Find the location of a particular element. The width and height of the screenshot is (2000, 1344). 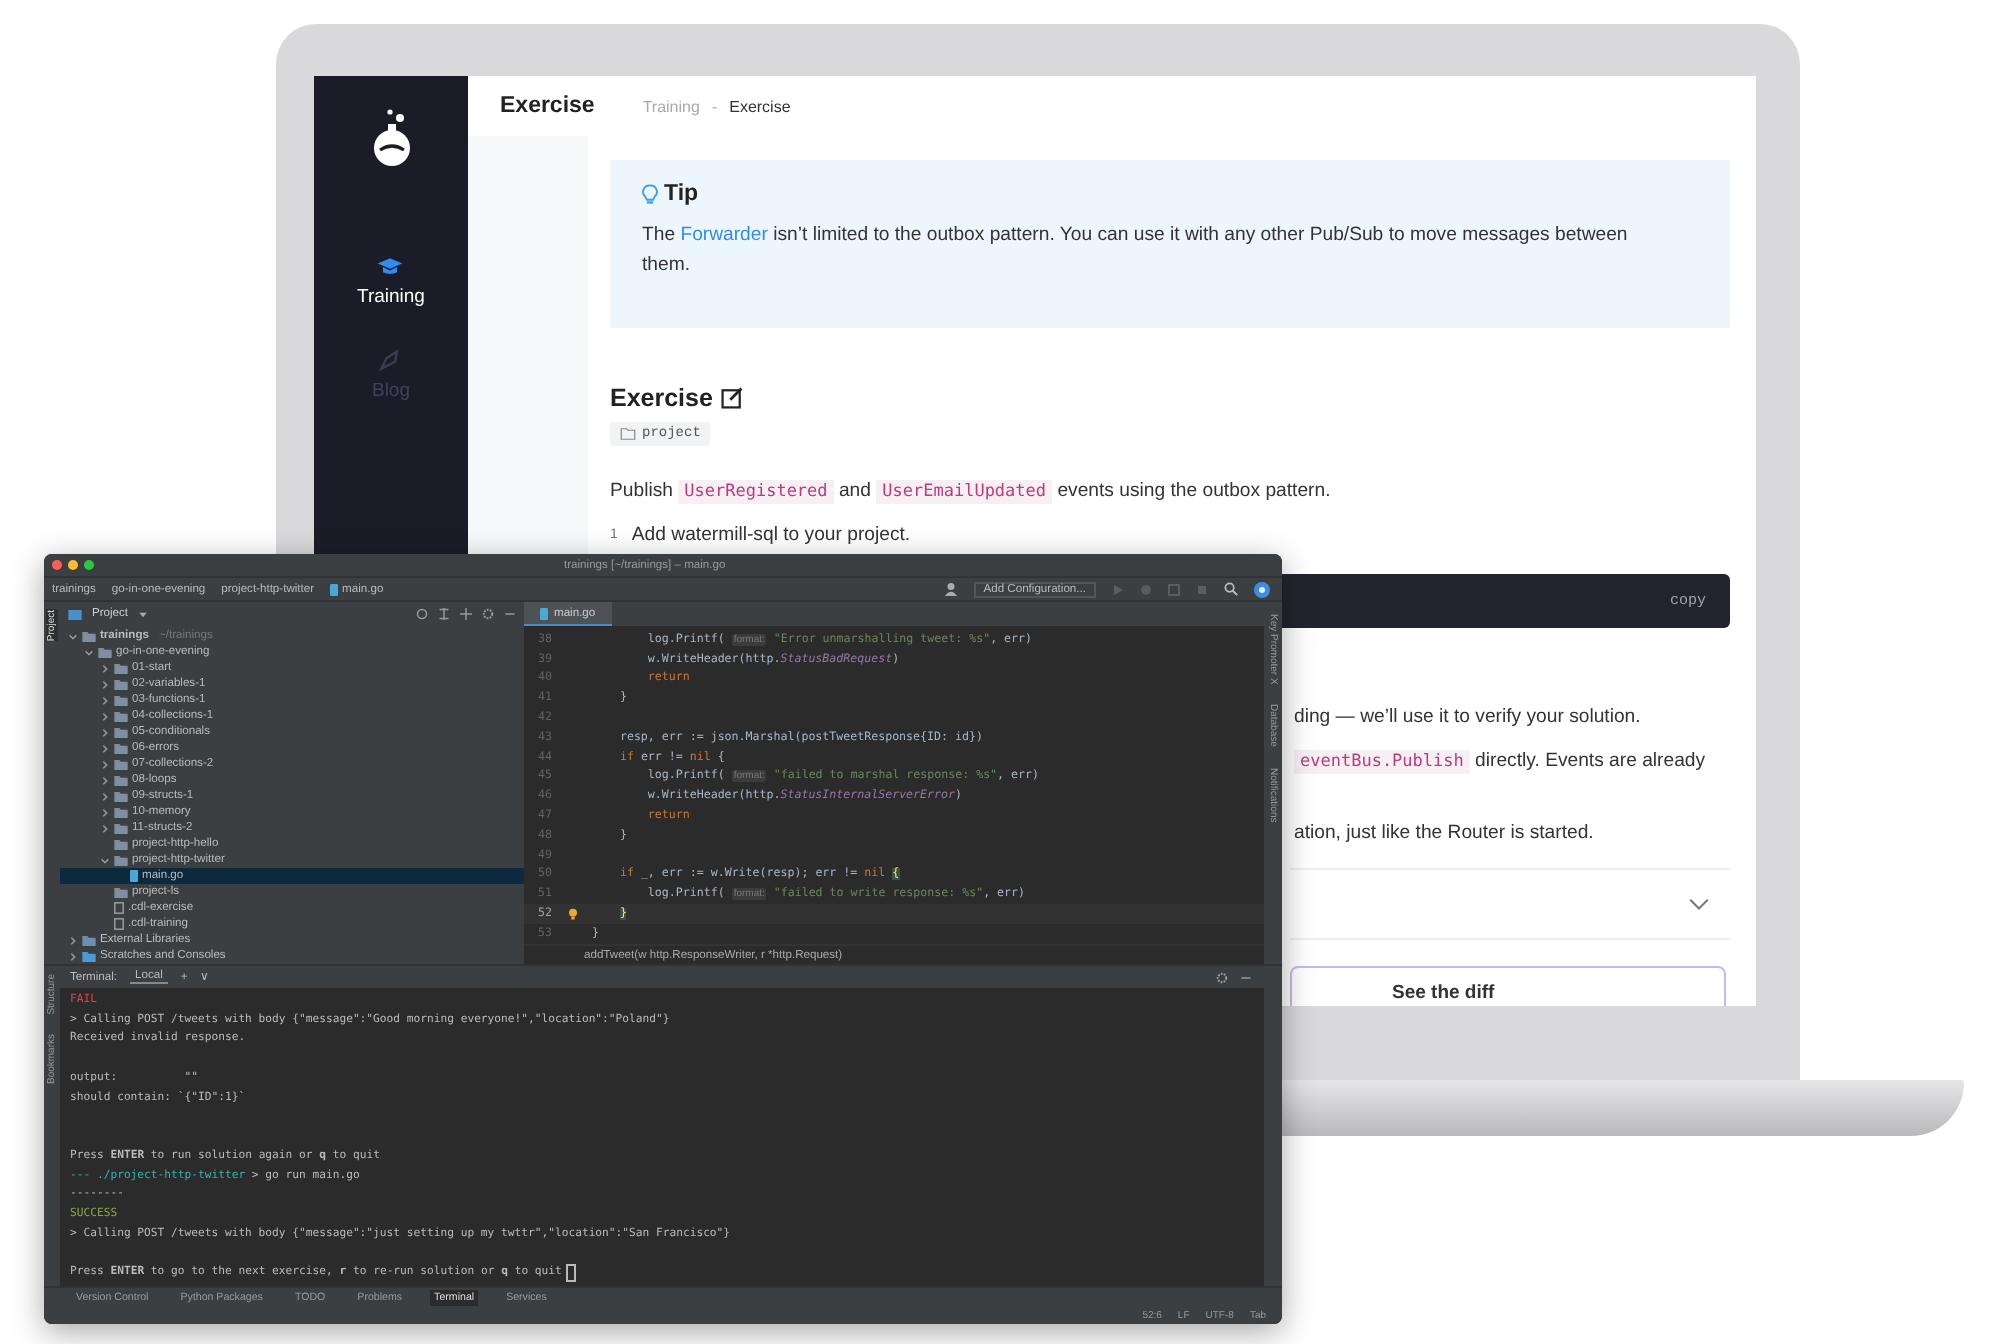

exercise-description: Publish UserRegistered and UserEmailUpdated events using the outbox pattern. is located at coordinates (971, 492).